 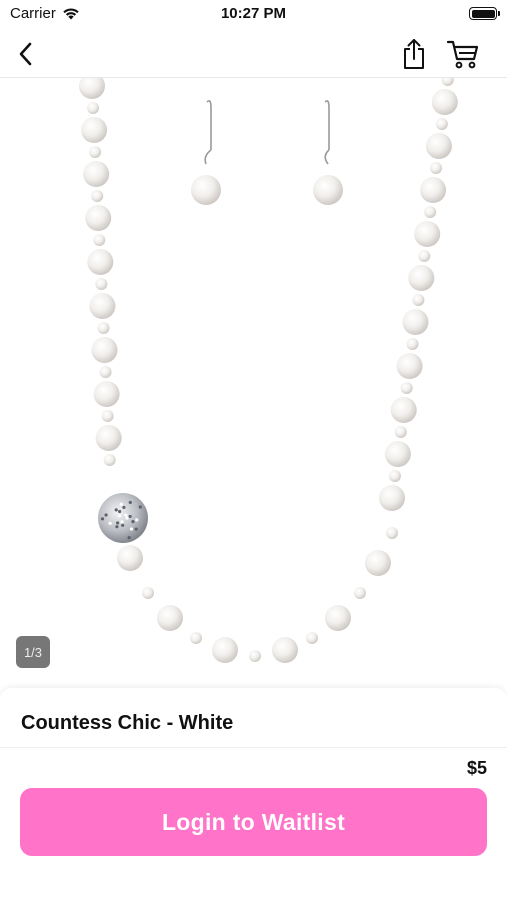 What do you see at coordinates (206, 152) in the screenshot?
I see `earring-left` at bounding box center [206, 152].